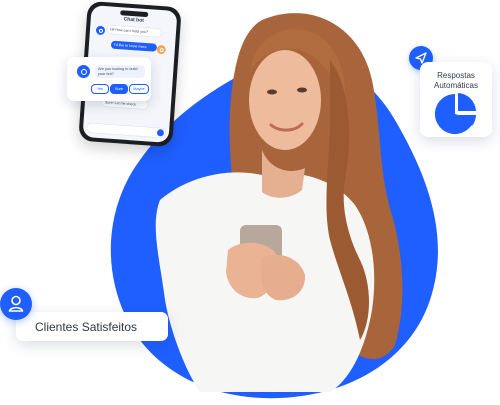 This screenshot has height=405, width=500. Describe the element at coordinates (120, 71) in the screenshot. I see `bot-question: Are you looking to build your bot?` at that location.